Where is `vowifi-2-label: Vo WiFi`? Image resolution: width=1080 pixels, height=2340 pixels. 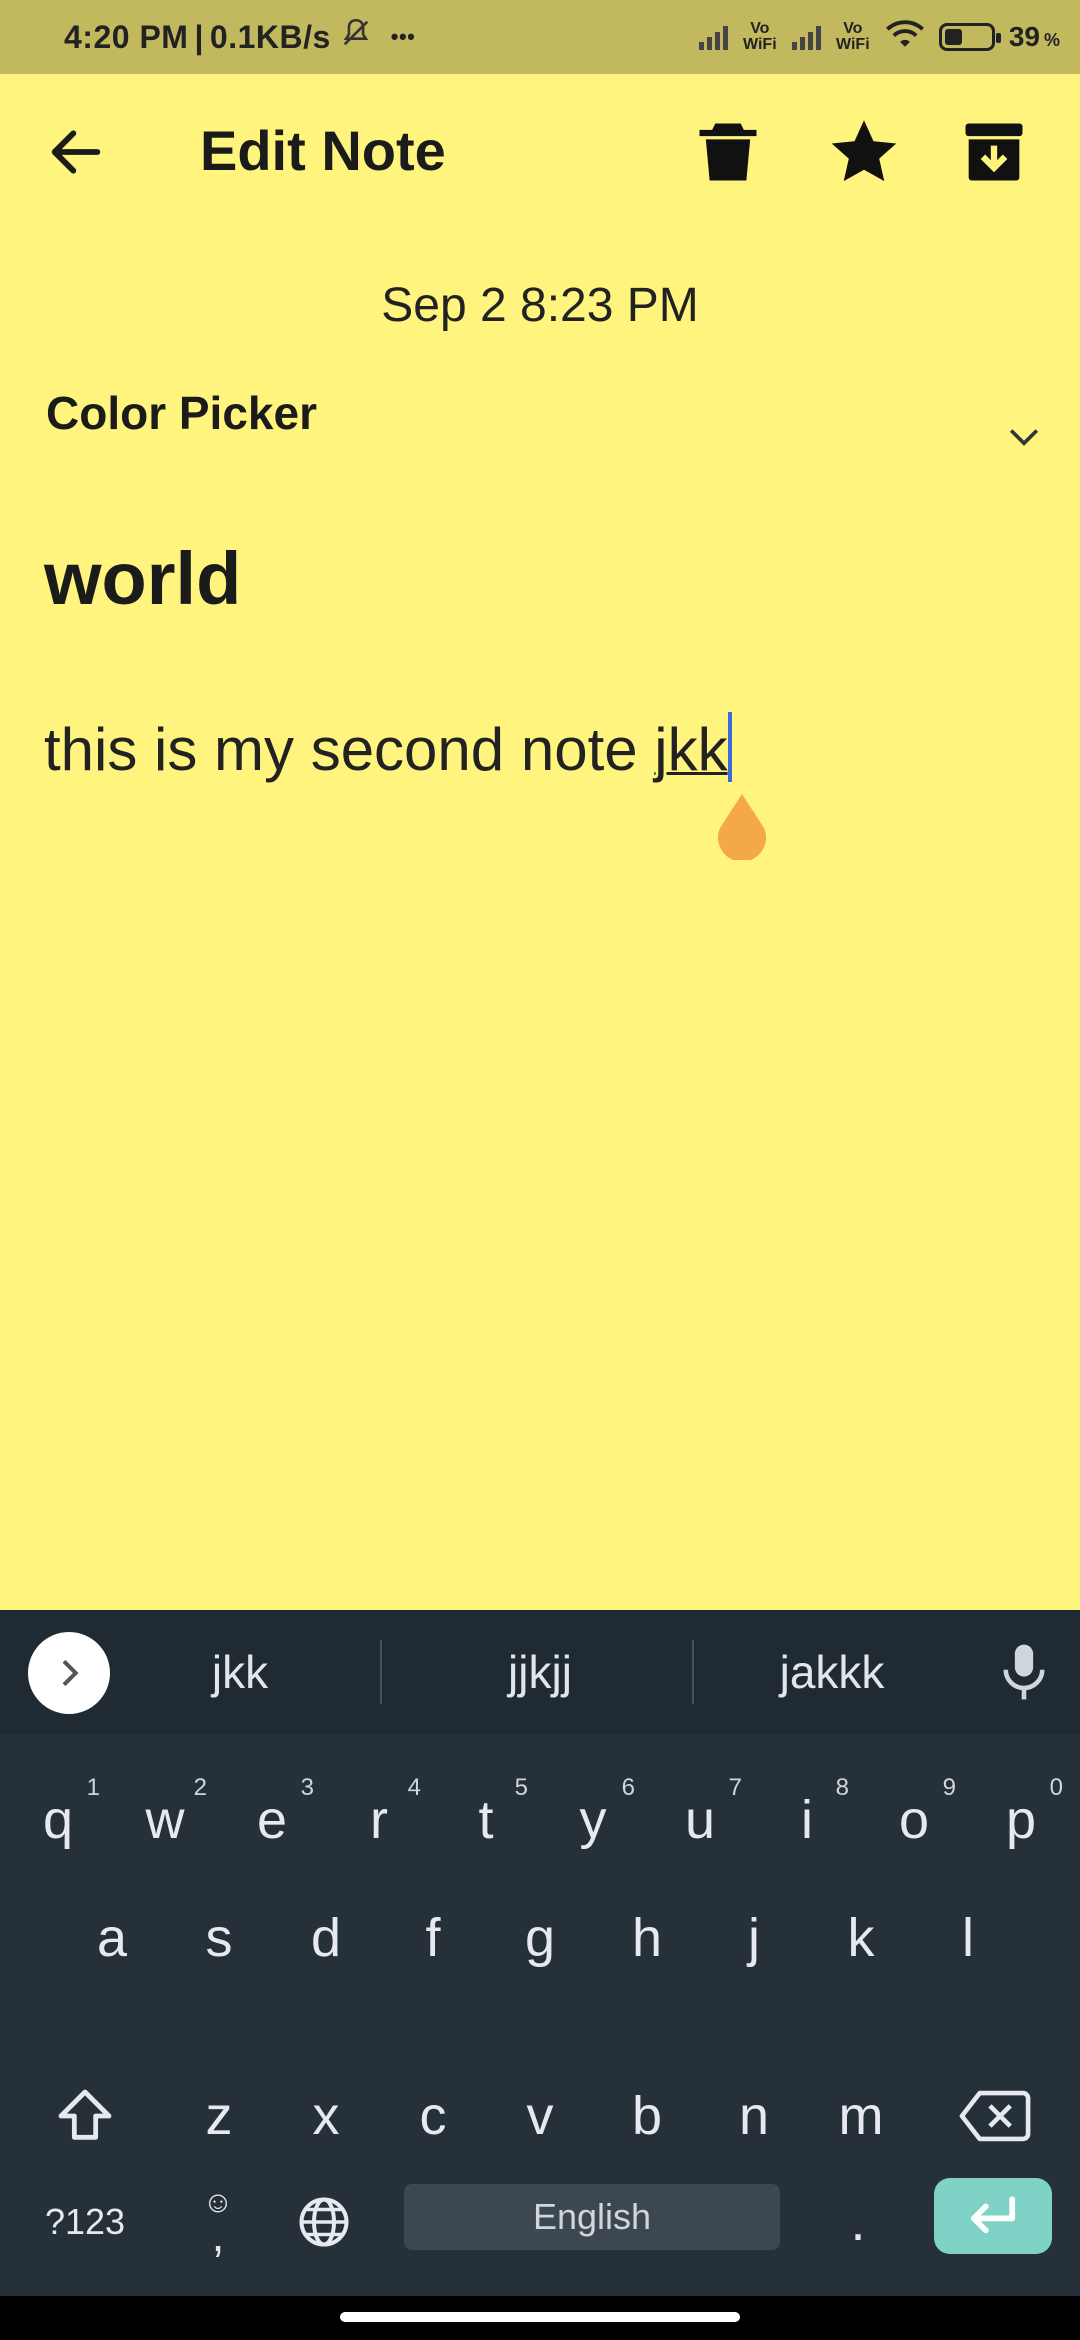 vowifi-2-label: Vo WiFi is located at coordinates (853, 36).